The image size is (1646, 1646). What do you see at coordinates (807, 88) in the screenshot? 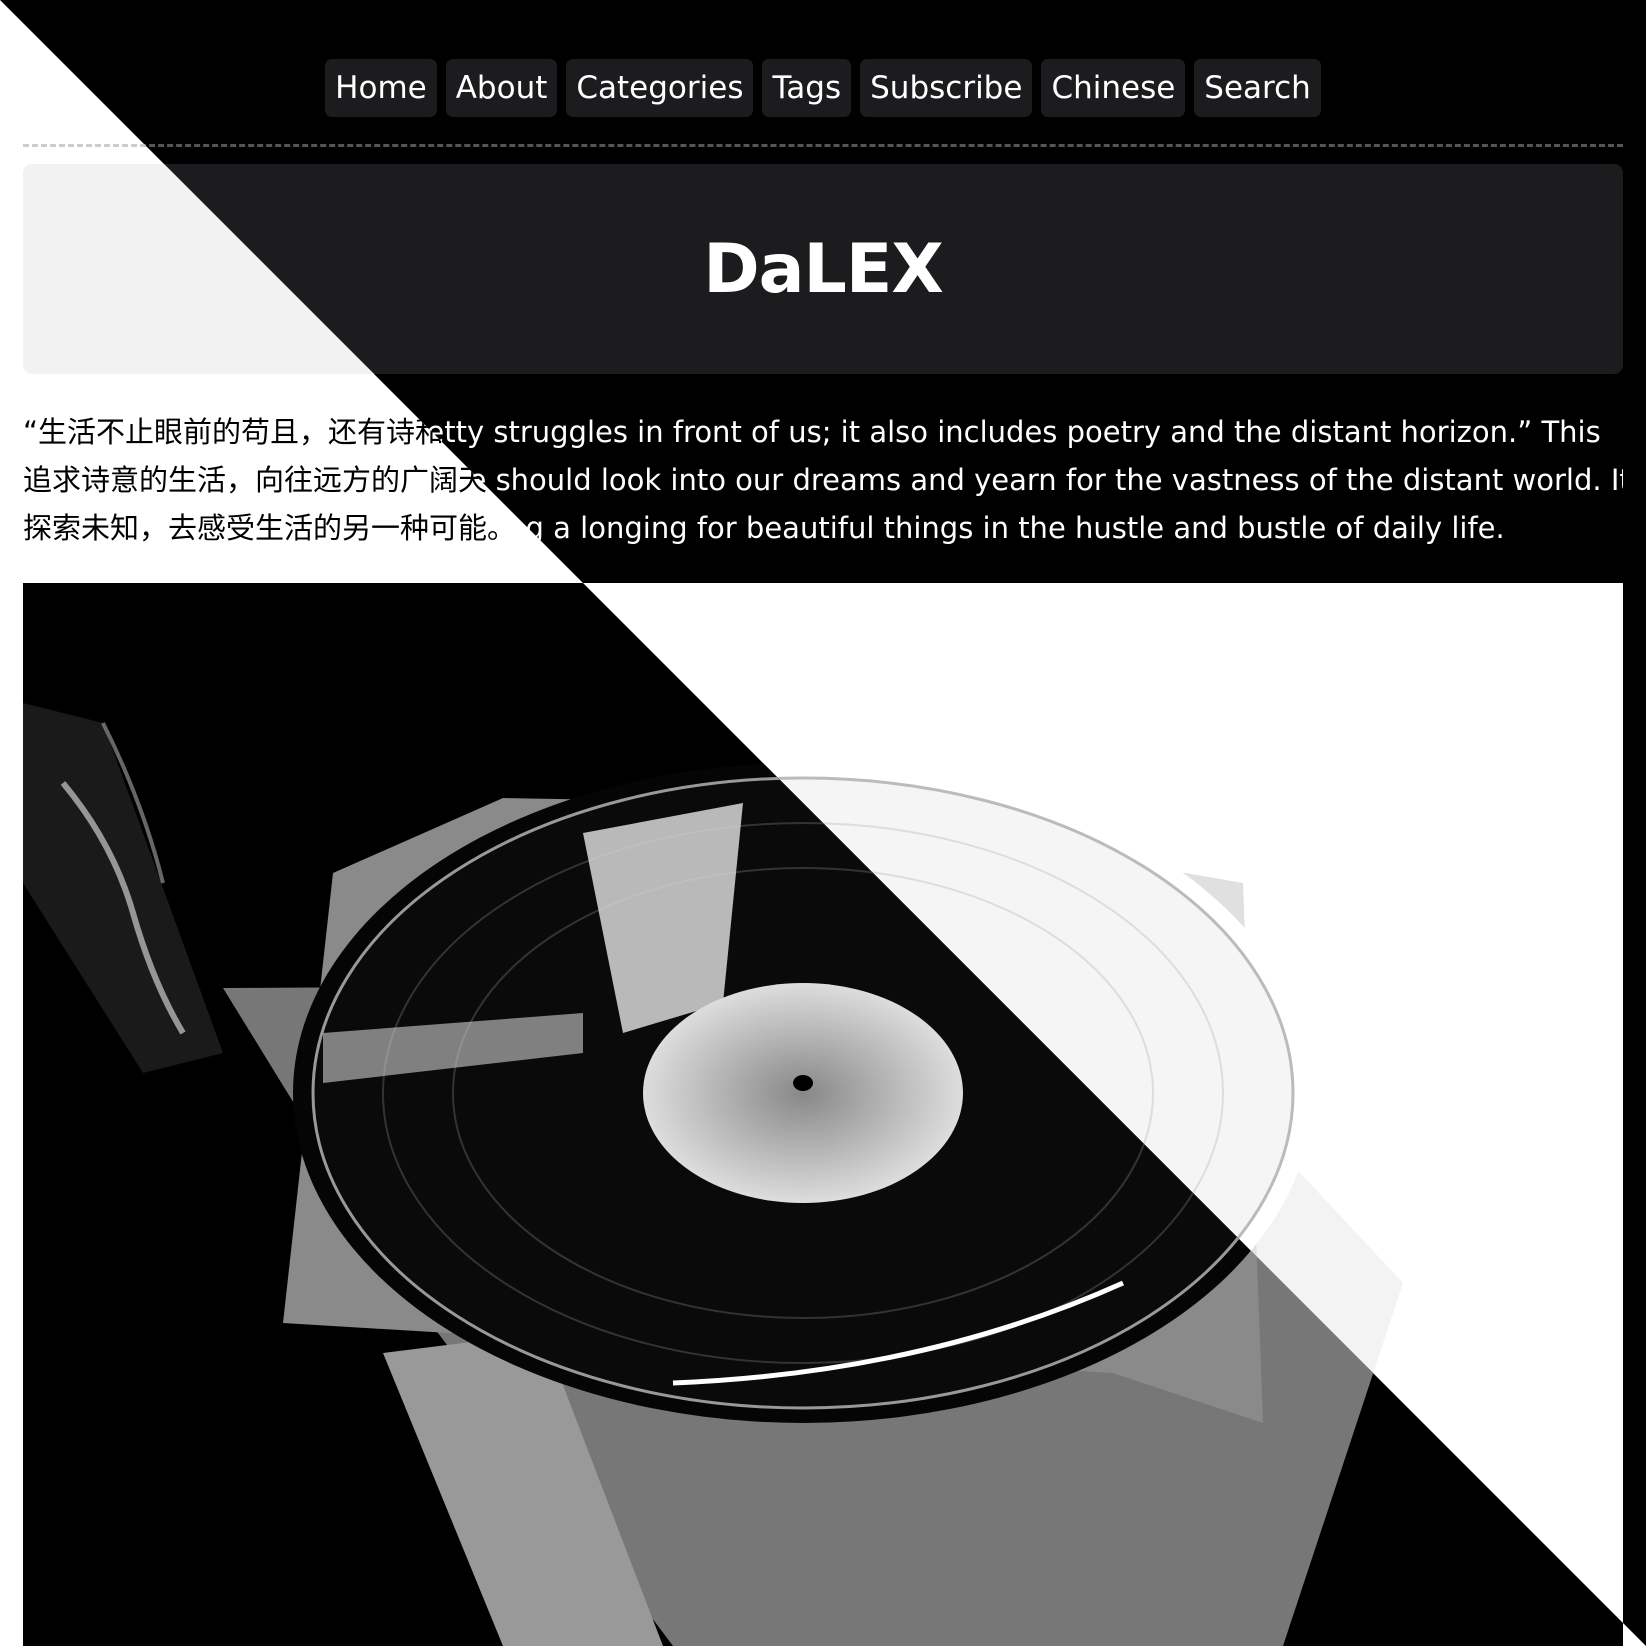
I see `nav-tags: Tags` at bounding box center [807, 88].